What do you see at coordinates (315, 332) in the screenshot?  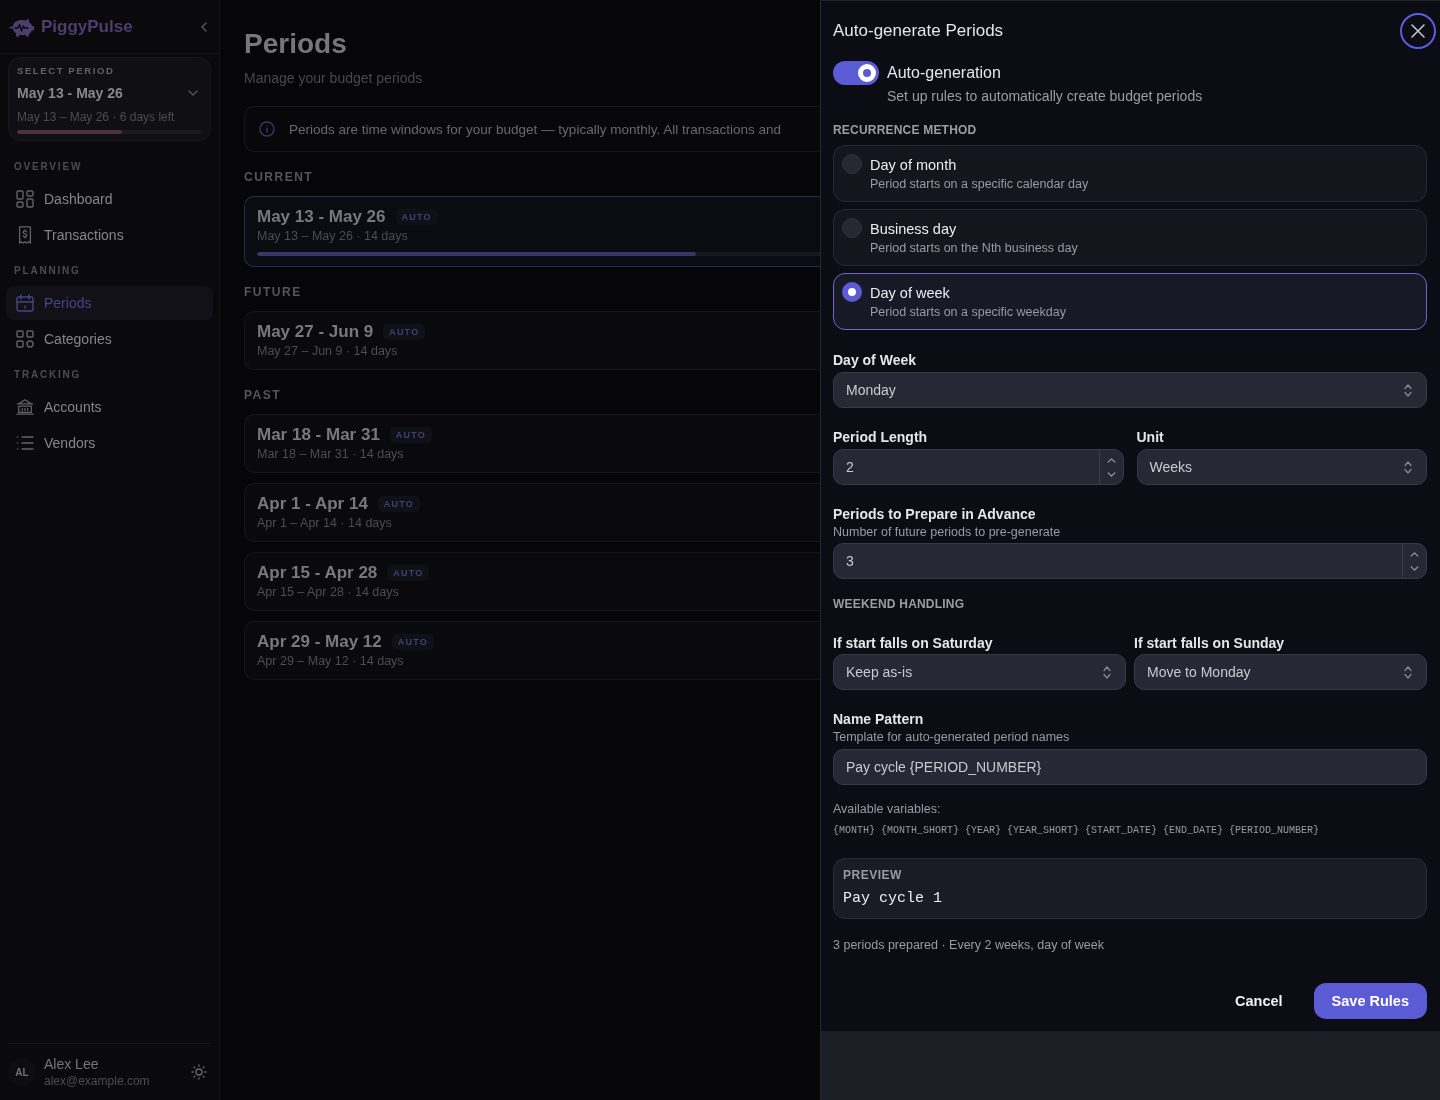 I see `period-title: May 27 - Jun 9` at bounding box center [315, 332].